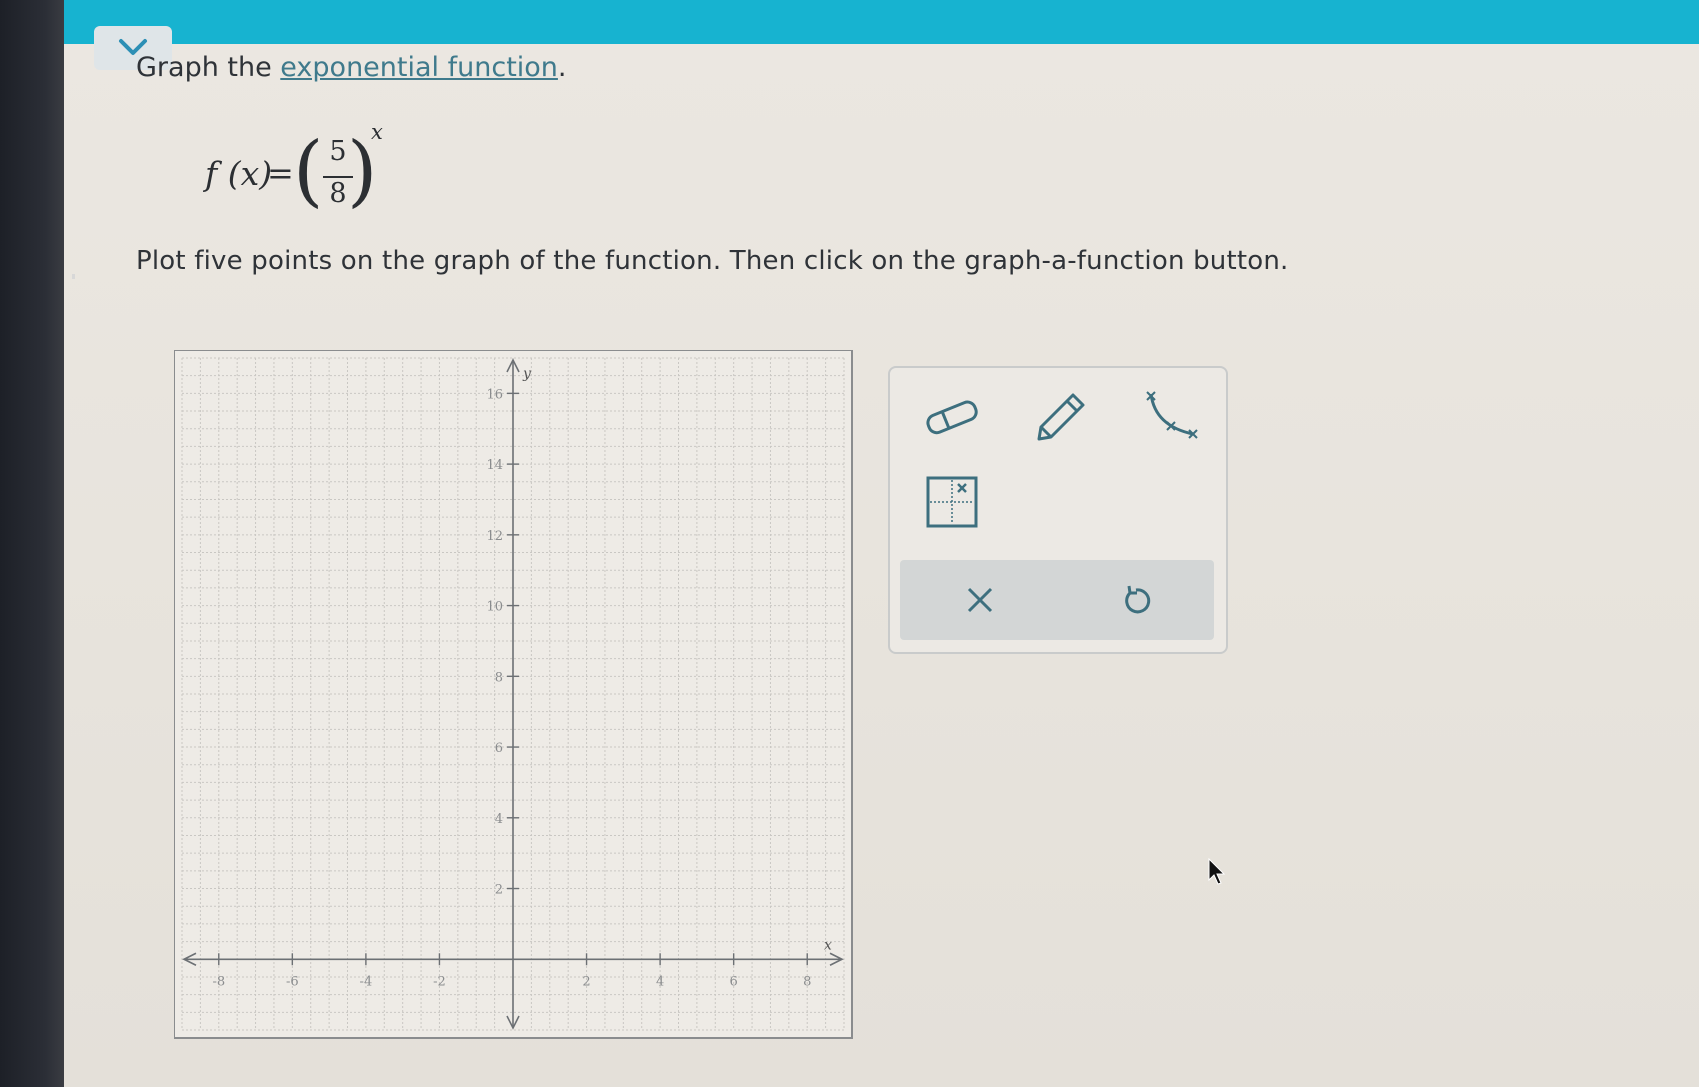 The image size is (1699, 1087). What do you see at coordinates (239, 173) in the screenshot?
I see `function-name: f (x)` at bounding box center [239, 173].